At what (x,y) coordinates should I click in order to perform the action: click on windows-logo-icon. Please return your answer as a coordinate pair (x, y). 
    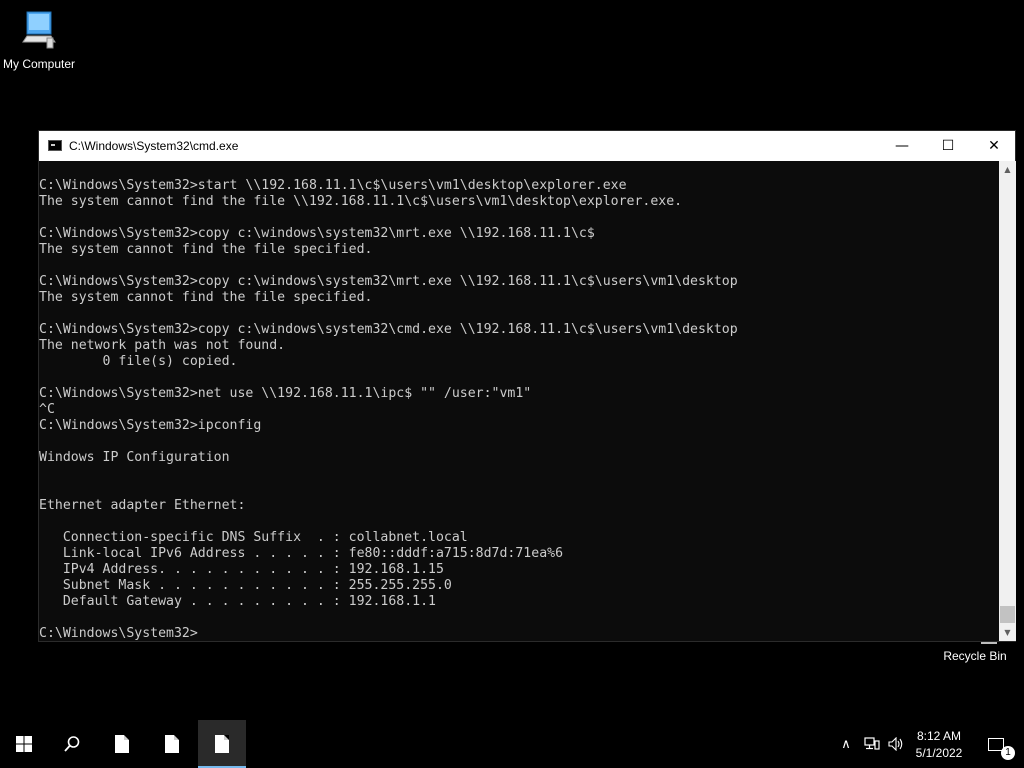
    Looking at the image, I should click on (24, 744).